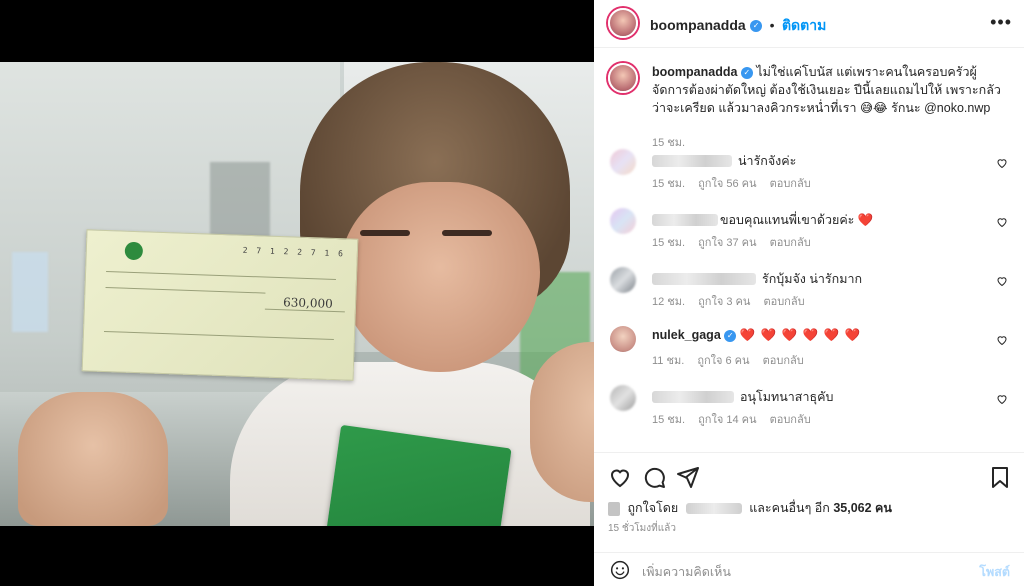 This screenshot has height=586, width=1024. Describe the element at coordinates (688, 477) in the screenshot. I see `share-icon` at that location.